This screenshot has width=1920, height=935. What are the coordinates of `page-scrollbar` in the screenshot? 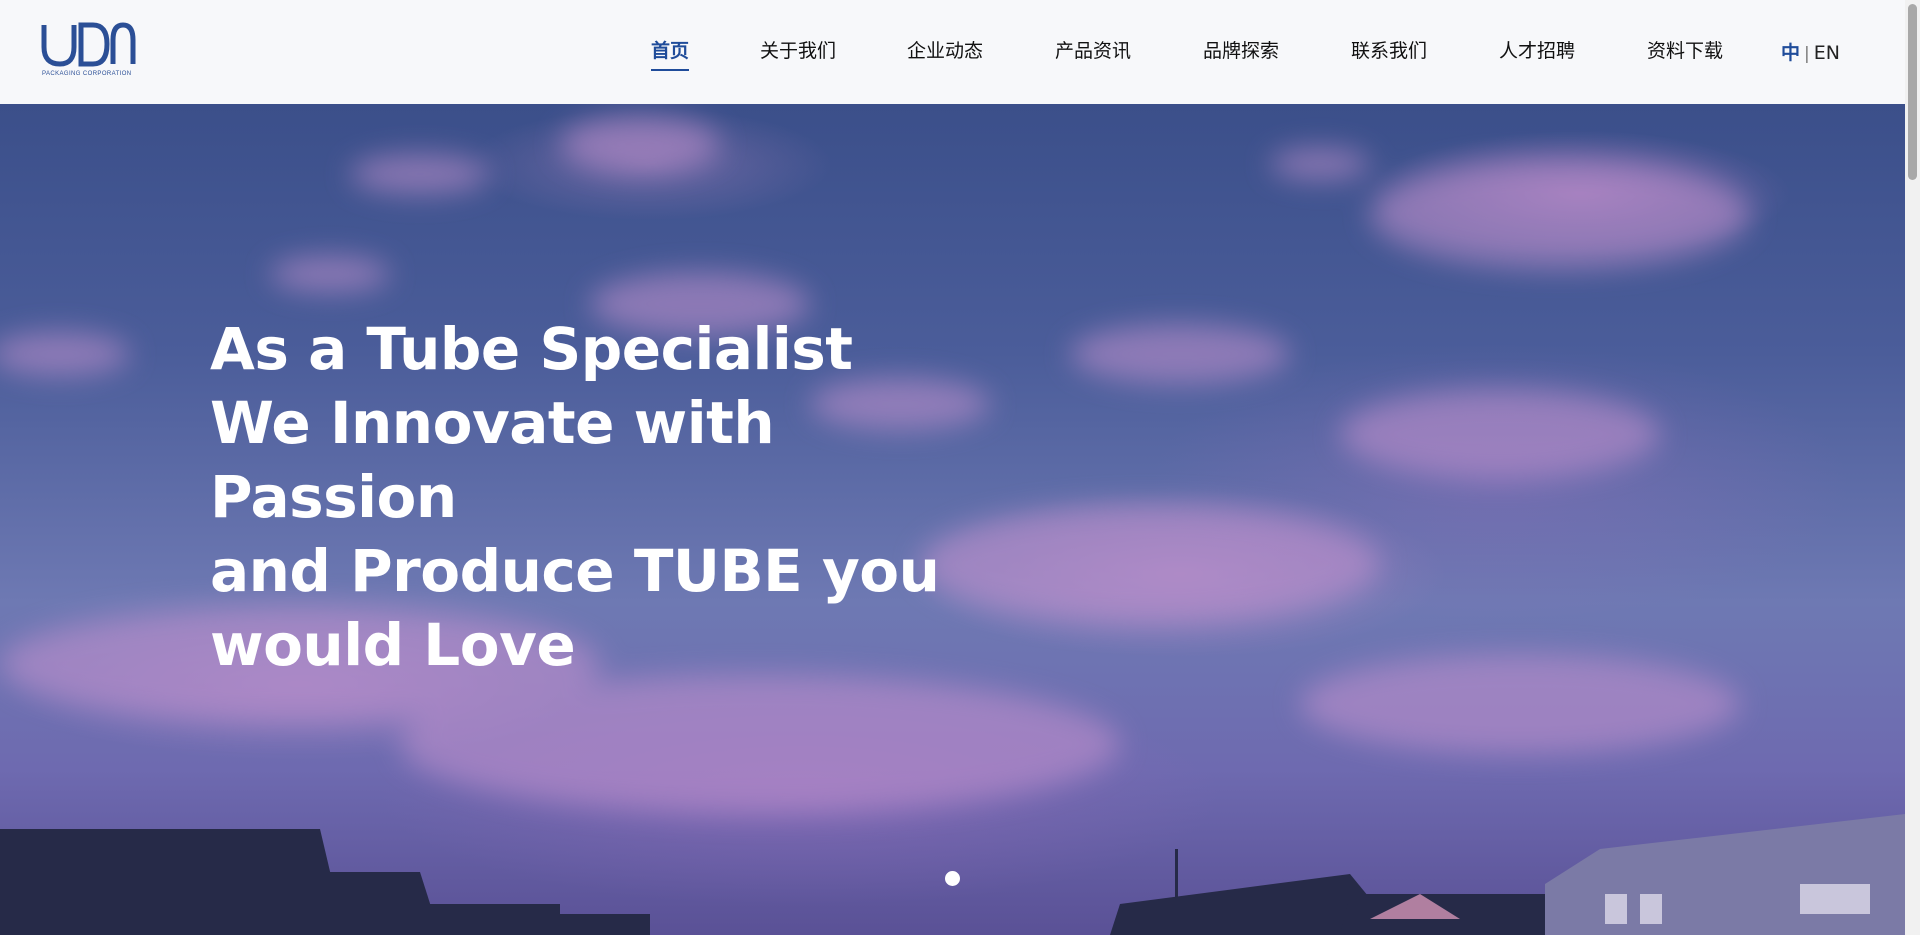 It's located at (1912, 467).